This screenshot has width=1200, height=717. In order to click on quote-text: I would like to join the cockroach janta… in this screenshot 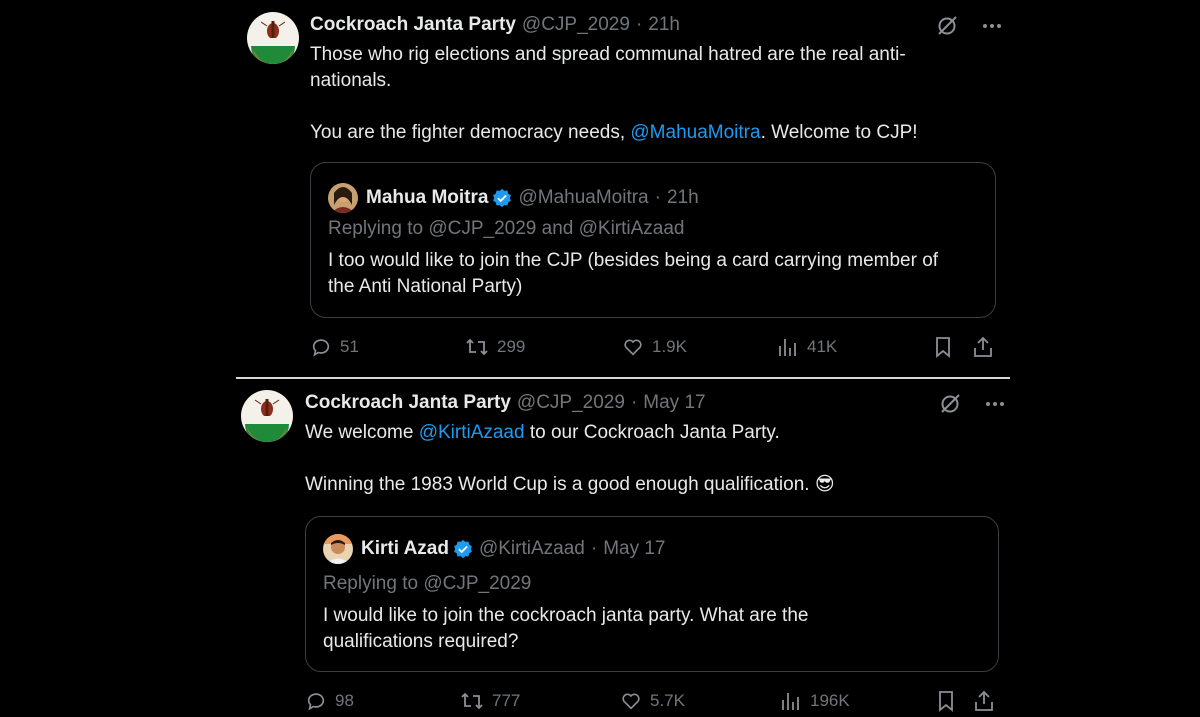, I will do `click(658, 629)`.